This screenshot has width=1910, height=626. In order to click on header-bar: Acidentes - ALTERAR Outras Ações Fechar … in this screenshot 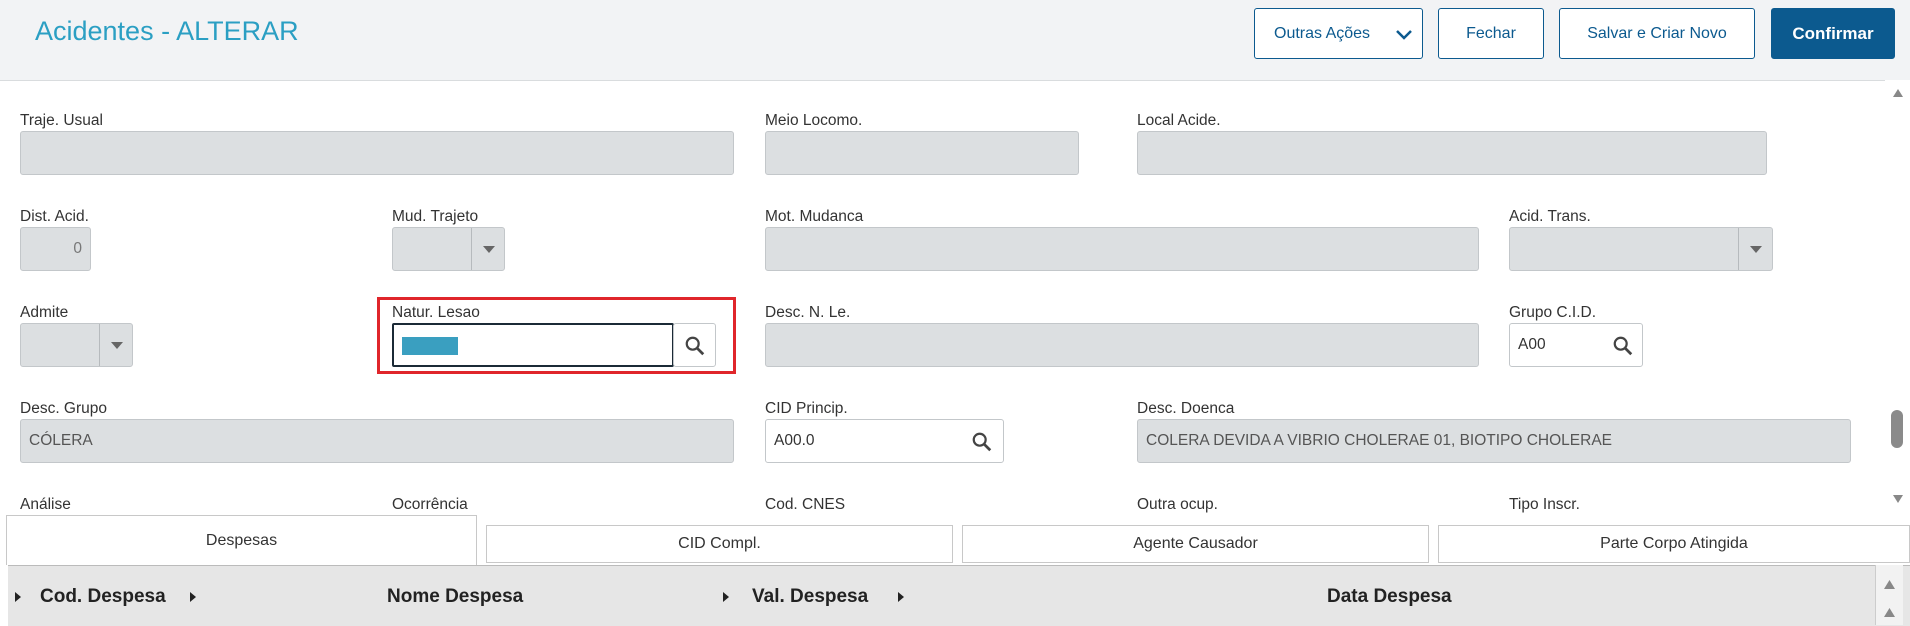, I will do `click(955, 40)`.